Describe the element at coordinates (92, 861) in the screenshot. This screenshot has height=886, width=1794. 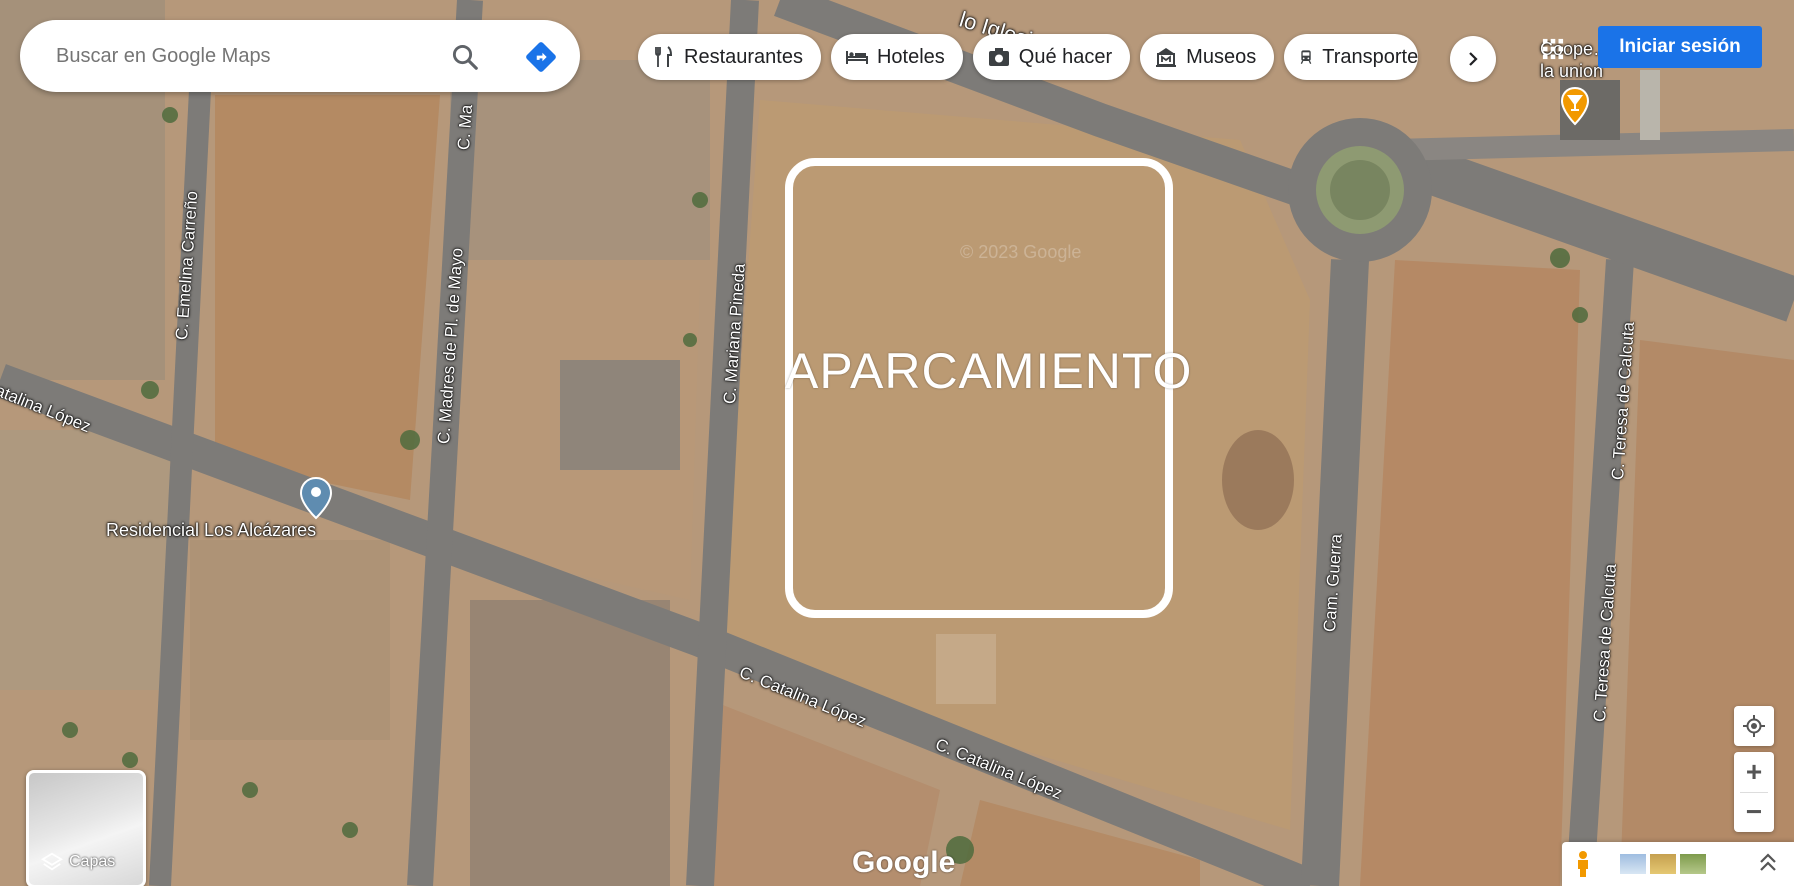
I see `layers-label: Capas` at that location.